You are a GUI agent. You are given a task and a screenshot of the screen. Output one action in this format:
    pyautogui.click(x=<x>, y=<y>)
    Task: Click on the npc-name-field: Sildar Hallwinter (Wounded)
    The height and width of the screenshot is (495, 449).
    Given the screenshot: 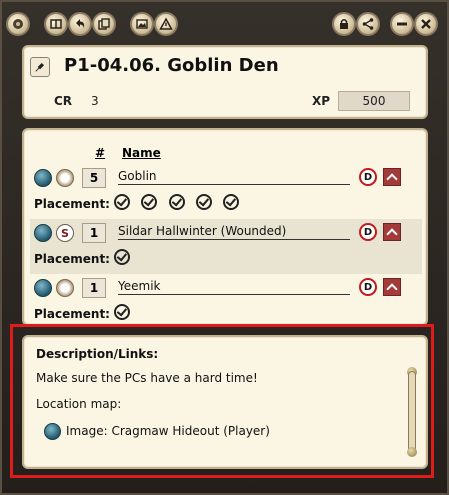 What is the action you would take?
    pyautogui.click(x=234, y=232)
    